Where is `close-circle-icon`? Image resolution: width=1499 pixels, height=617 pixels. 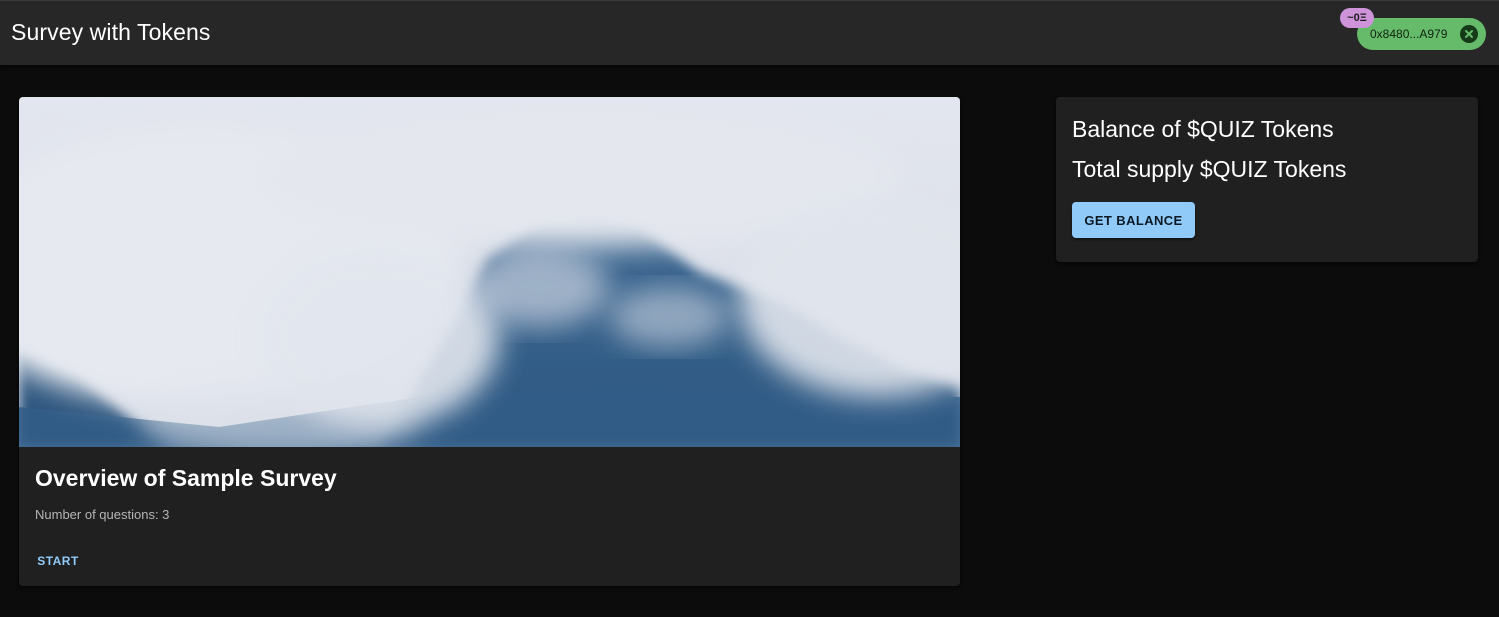
close-circle-icon is located at coordinates (1469, 34).